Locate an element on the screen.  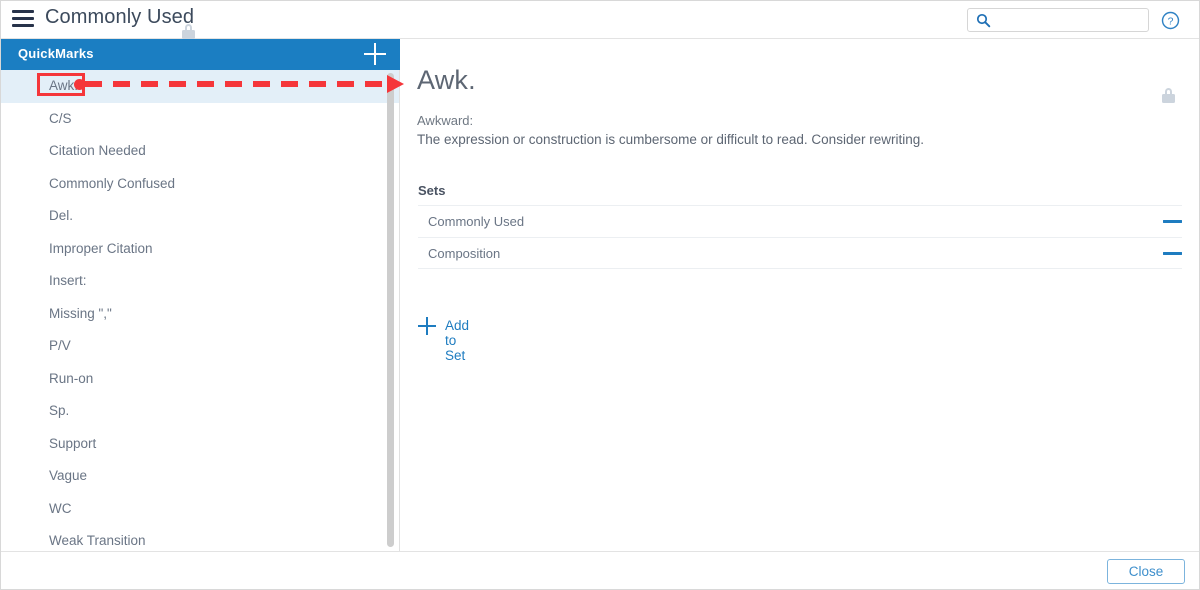
add-quickmark-button is located at coordinates (375, 54).